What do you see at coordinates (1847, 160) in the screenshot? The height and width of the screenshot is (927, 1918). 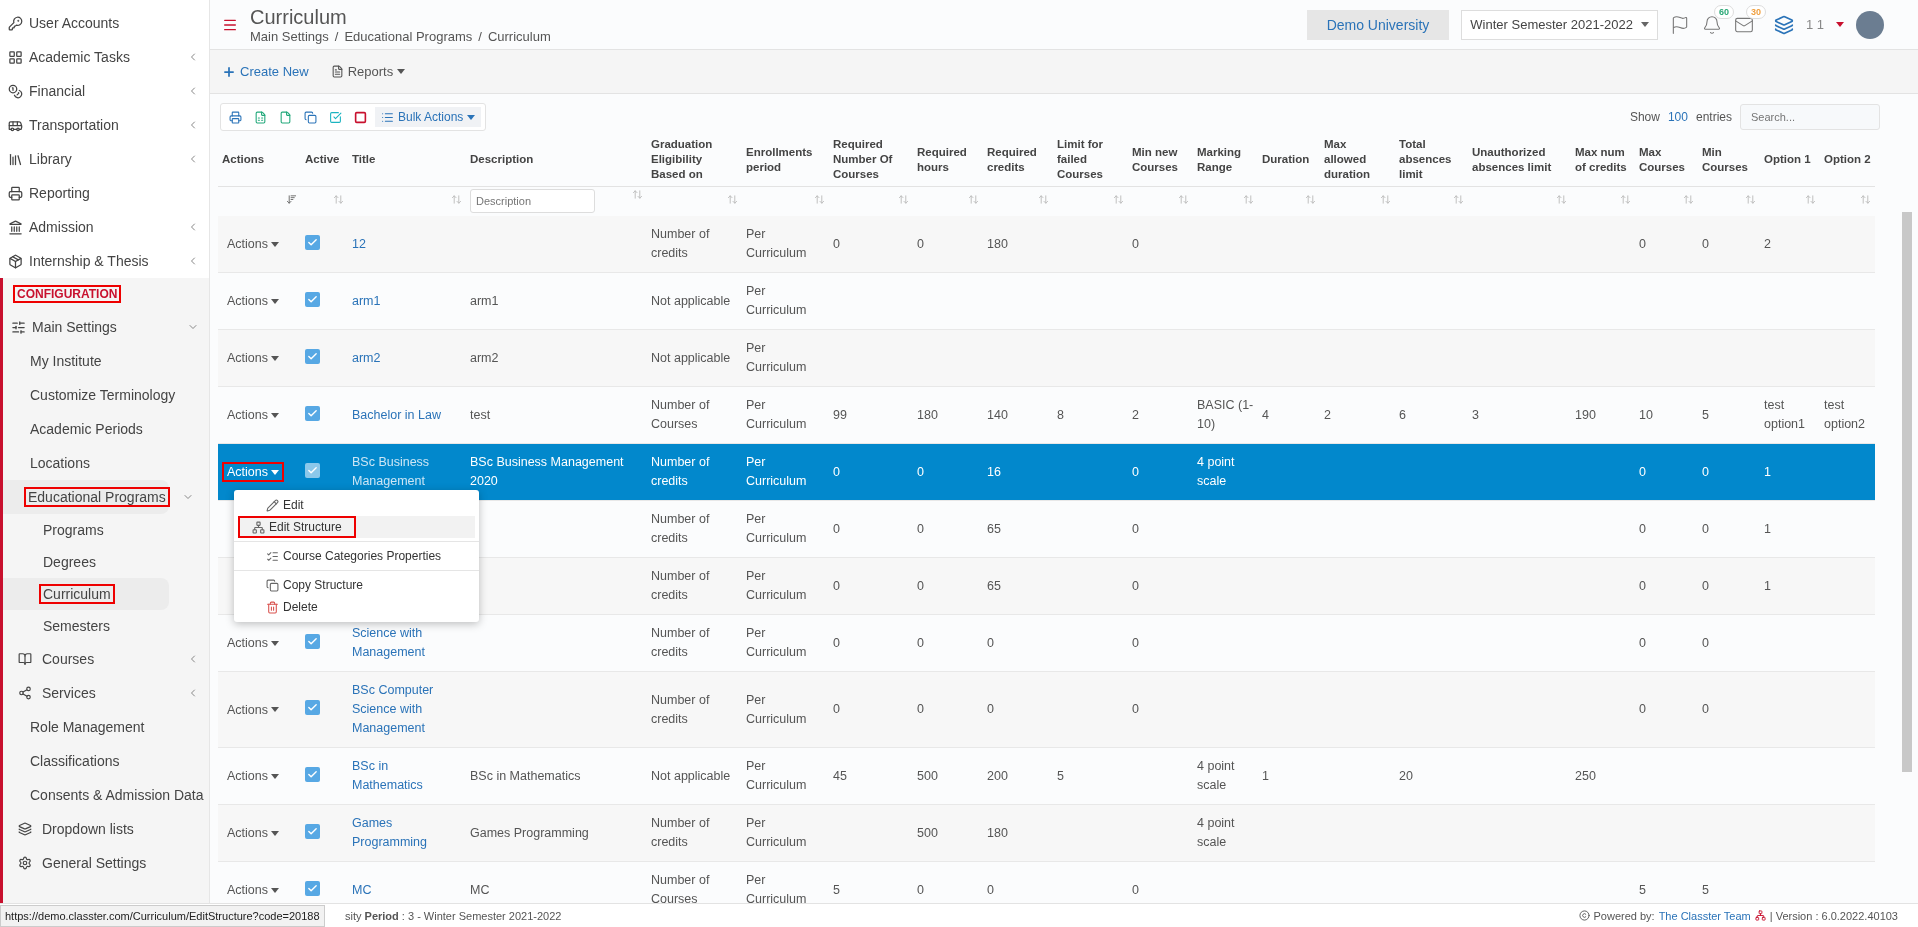 I see `column-header: Option 2` at bounding box center [1847, 160].